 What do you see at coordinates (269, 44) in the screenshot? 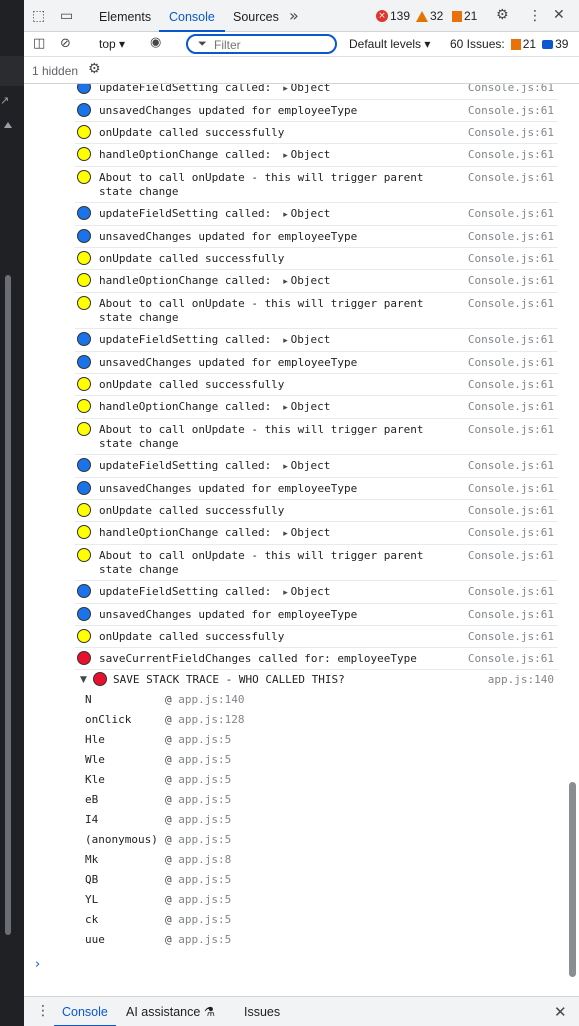
I see `filter-input` at bounding box center [269, 44].